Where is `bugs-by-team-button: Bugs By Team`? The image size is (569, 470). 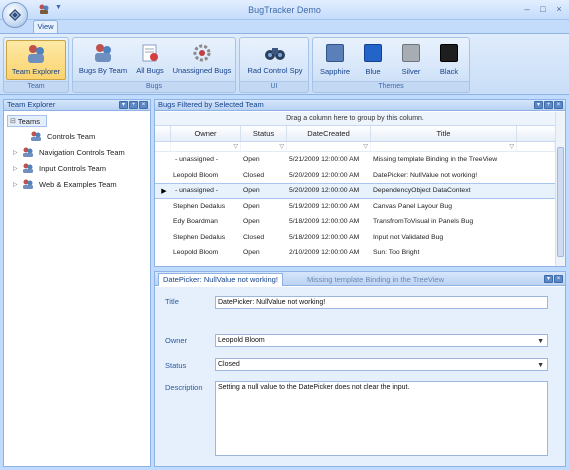
bugs-by-team-button: Bugs By Team is located at coordinates (103, 60).